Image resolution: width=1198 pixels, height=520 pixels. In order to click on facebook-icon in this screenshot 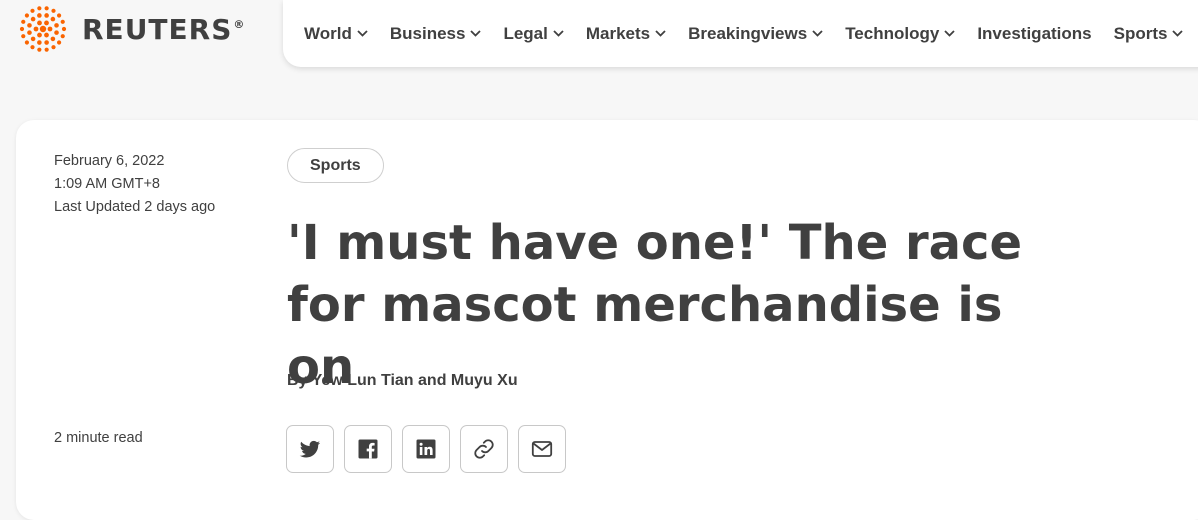, I will do `click(368, 449)`.